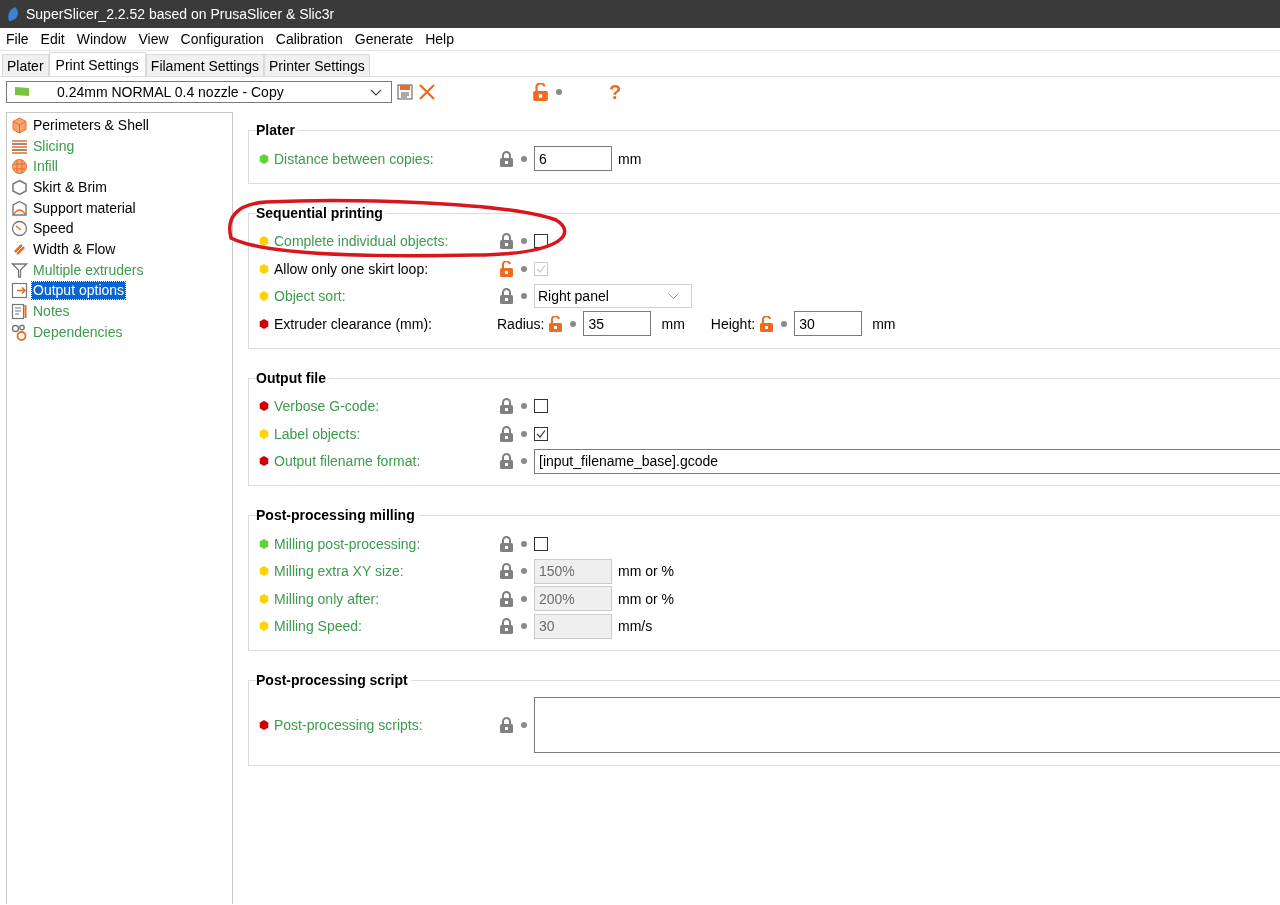 This screenshot has width=1280, height=905. What do you see at coordinates (573, 159) in the screenshot?
I see `input-field: 6` at bounding box center [573, 159].